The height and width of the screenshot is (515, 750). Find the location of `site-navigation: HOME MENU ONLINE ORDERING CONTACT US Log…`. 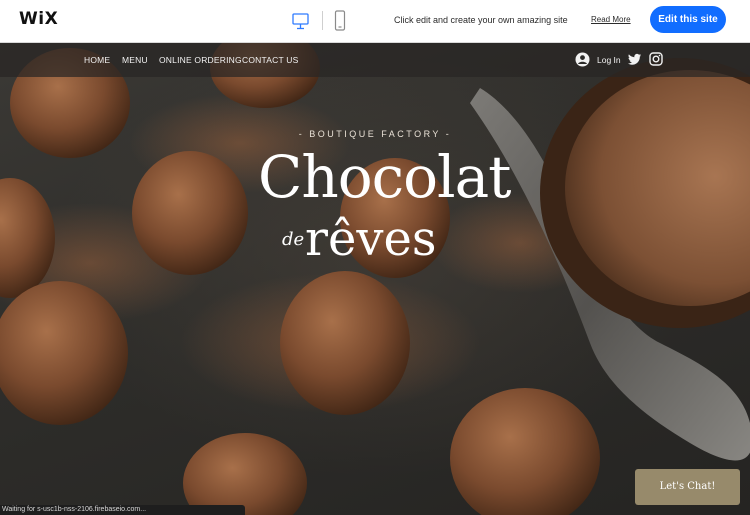

site-navigation: HOME MENU ONLINE ORDERING CONTACT US Log… is located at coordinates (375, 60).